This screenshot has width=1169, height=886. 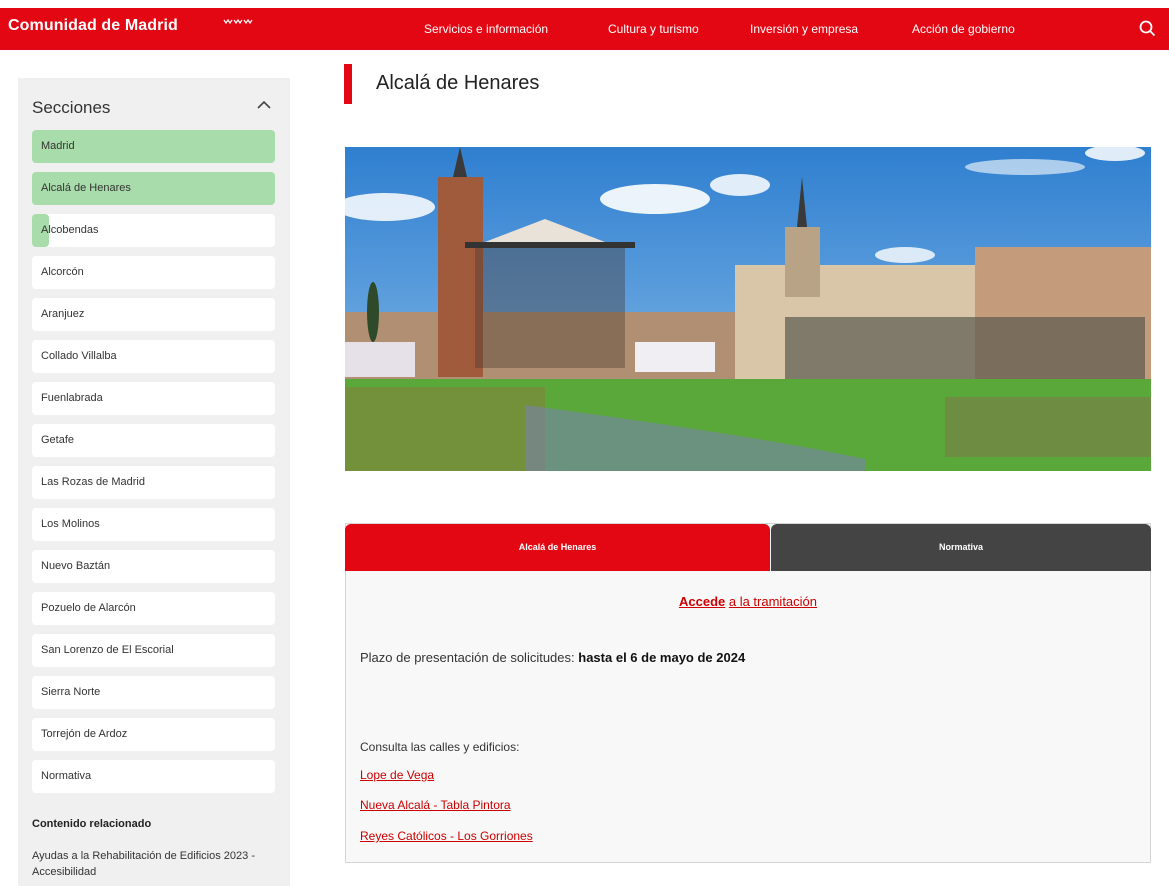 I want to click on sidebar-item: Nuevo Baztán, so click(x=153, y=566).